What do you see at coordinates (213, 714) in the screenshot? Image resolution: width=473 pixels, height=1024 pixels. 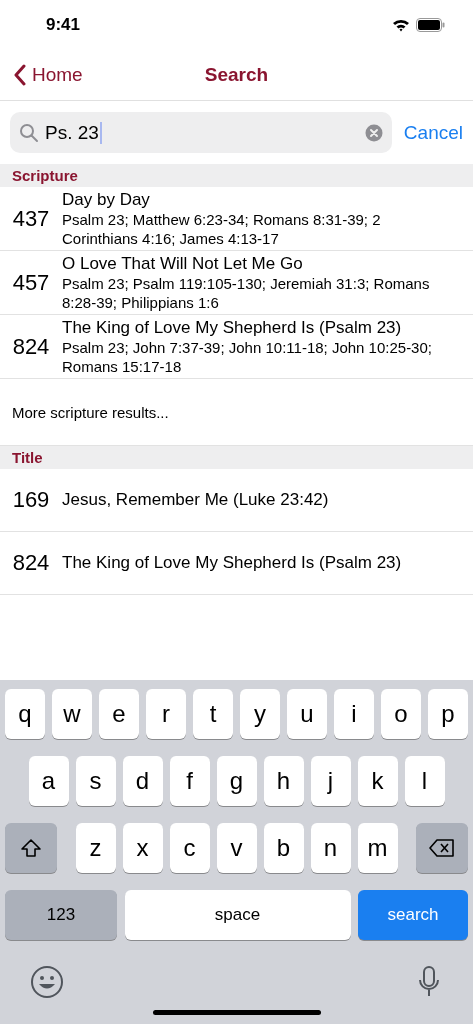 I see `key: t` at bounding box center [213, 714].